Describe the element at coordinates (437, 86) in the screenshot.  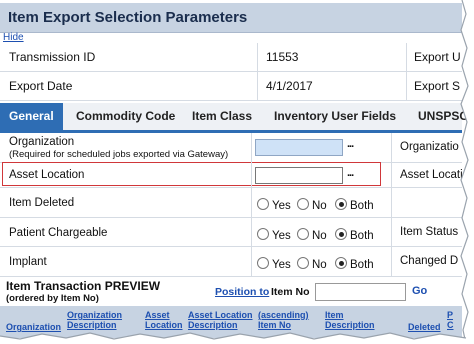
I see `export-status-label: Export S` at that location.